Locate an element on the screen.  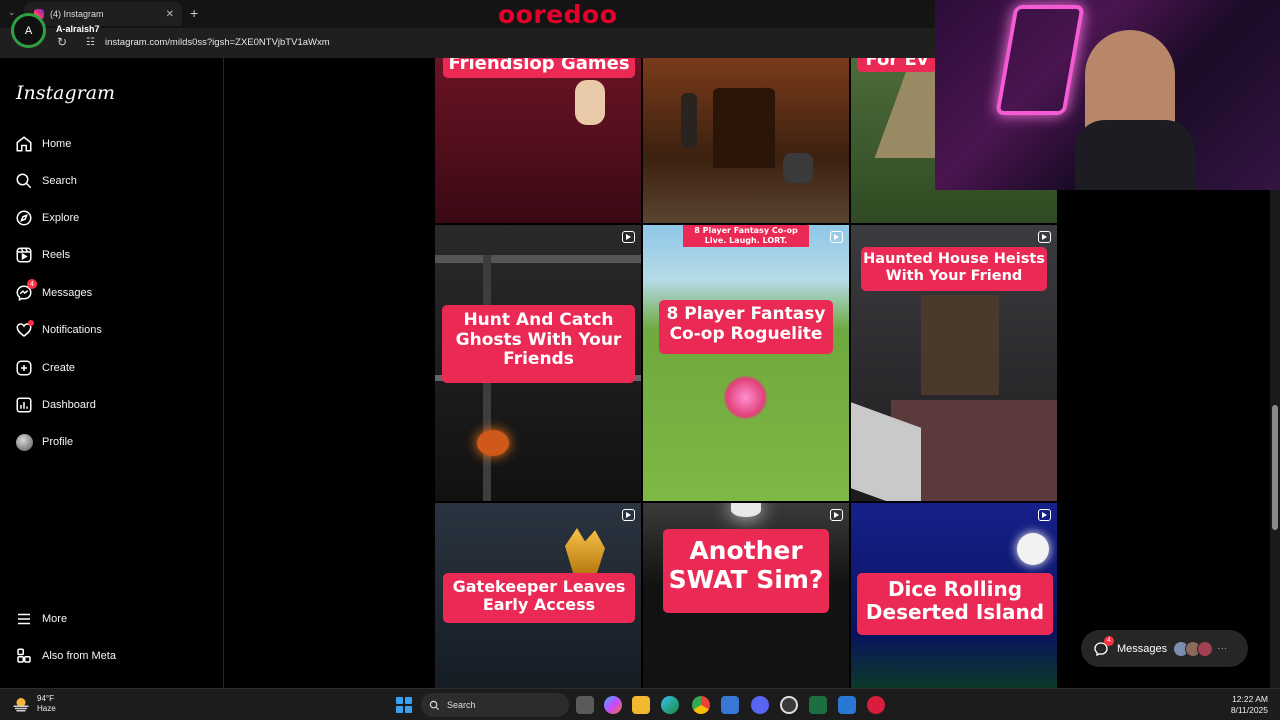
nav-label: Reels is located at coordinates (56, 255).